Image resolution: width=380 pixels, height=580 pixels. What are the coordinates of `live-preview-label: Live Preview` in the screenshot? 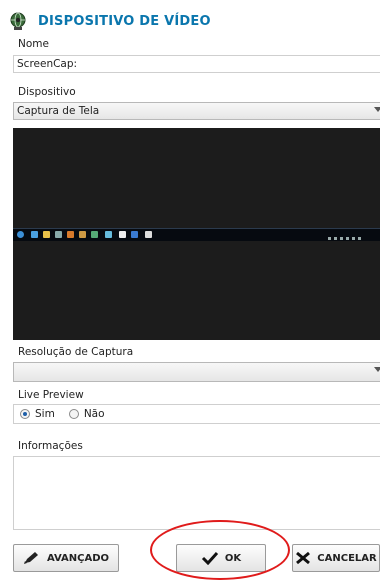 It's located at (51, 395).